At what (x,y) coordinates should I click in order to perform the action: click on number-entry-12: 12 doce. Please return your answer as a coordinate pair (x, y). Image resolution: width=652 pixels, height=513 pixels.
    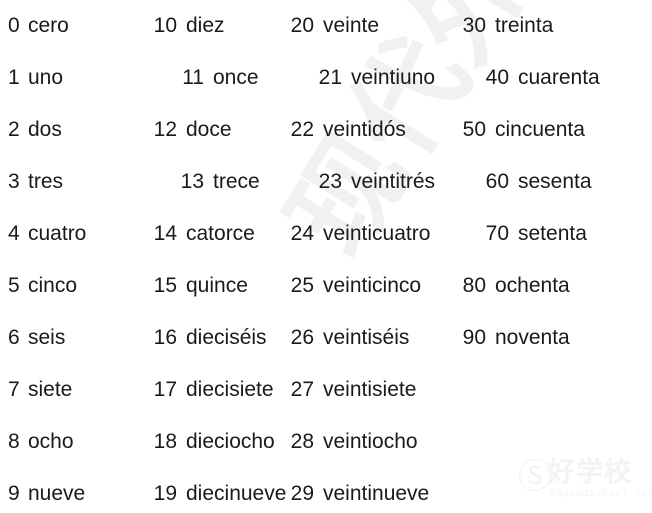
    Looking at the image, I should click on (192, 130).